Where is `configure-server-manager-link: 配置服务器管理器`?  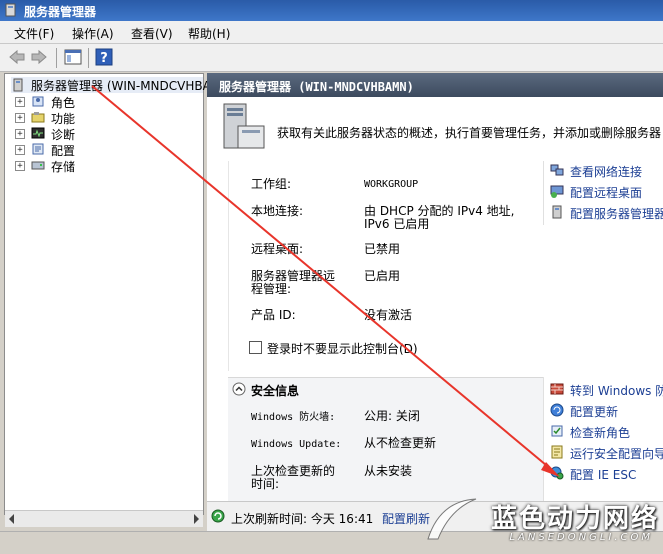
configure-server-manager-link: 配置服务器管理器 is located at coordinates (616, 213).